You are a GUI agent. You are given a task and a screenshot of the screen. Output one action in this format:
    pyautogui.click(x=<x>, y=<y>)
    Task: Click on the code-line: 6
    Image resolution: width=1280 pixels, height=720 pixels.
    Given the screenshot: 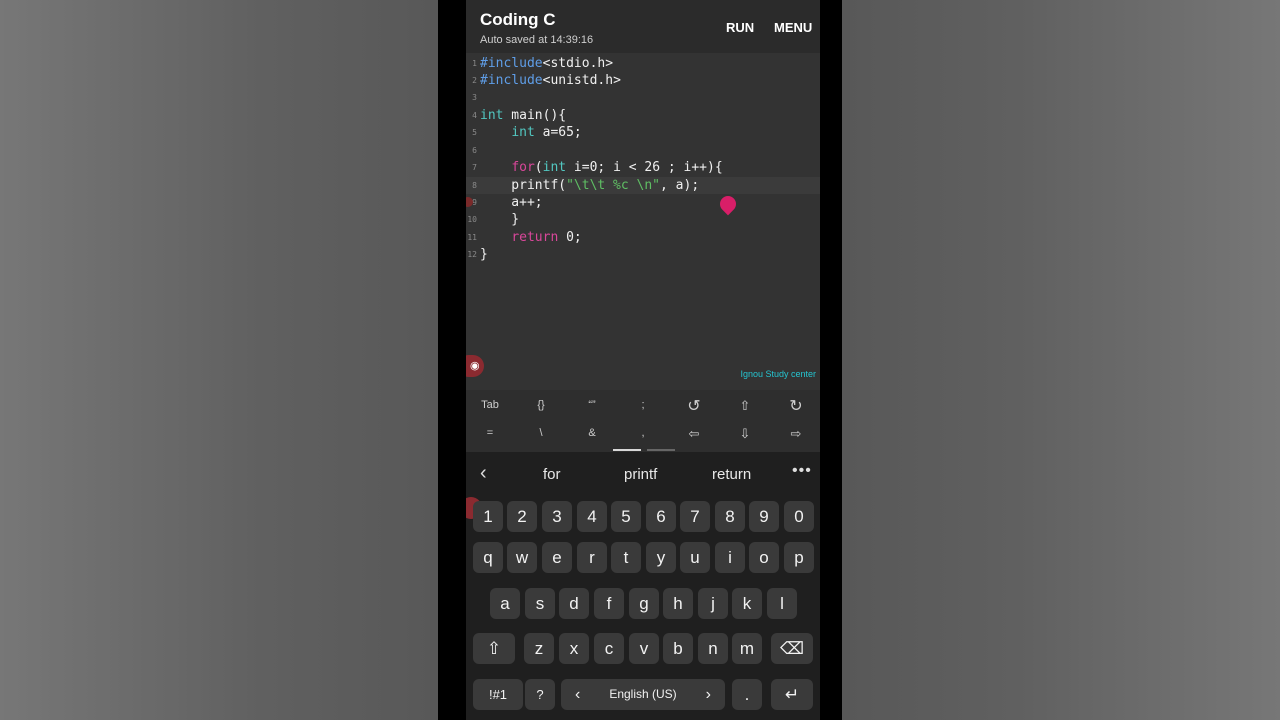 What is the action you would take?
    pyautogui.click(x=643, y=150)
    